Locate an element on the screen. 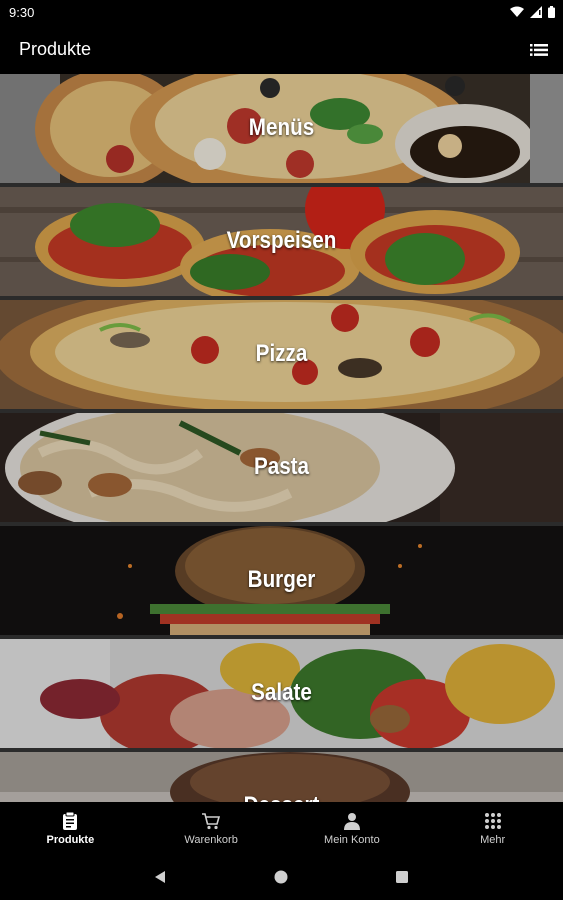  recents-icon is located at coordinates (402, 877).